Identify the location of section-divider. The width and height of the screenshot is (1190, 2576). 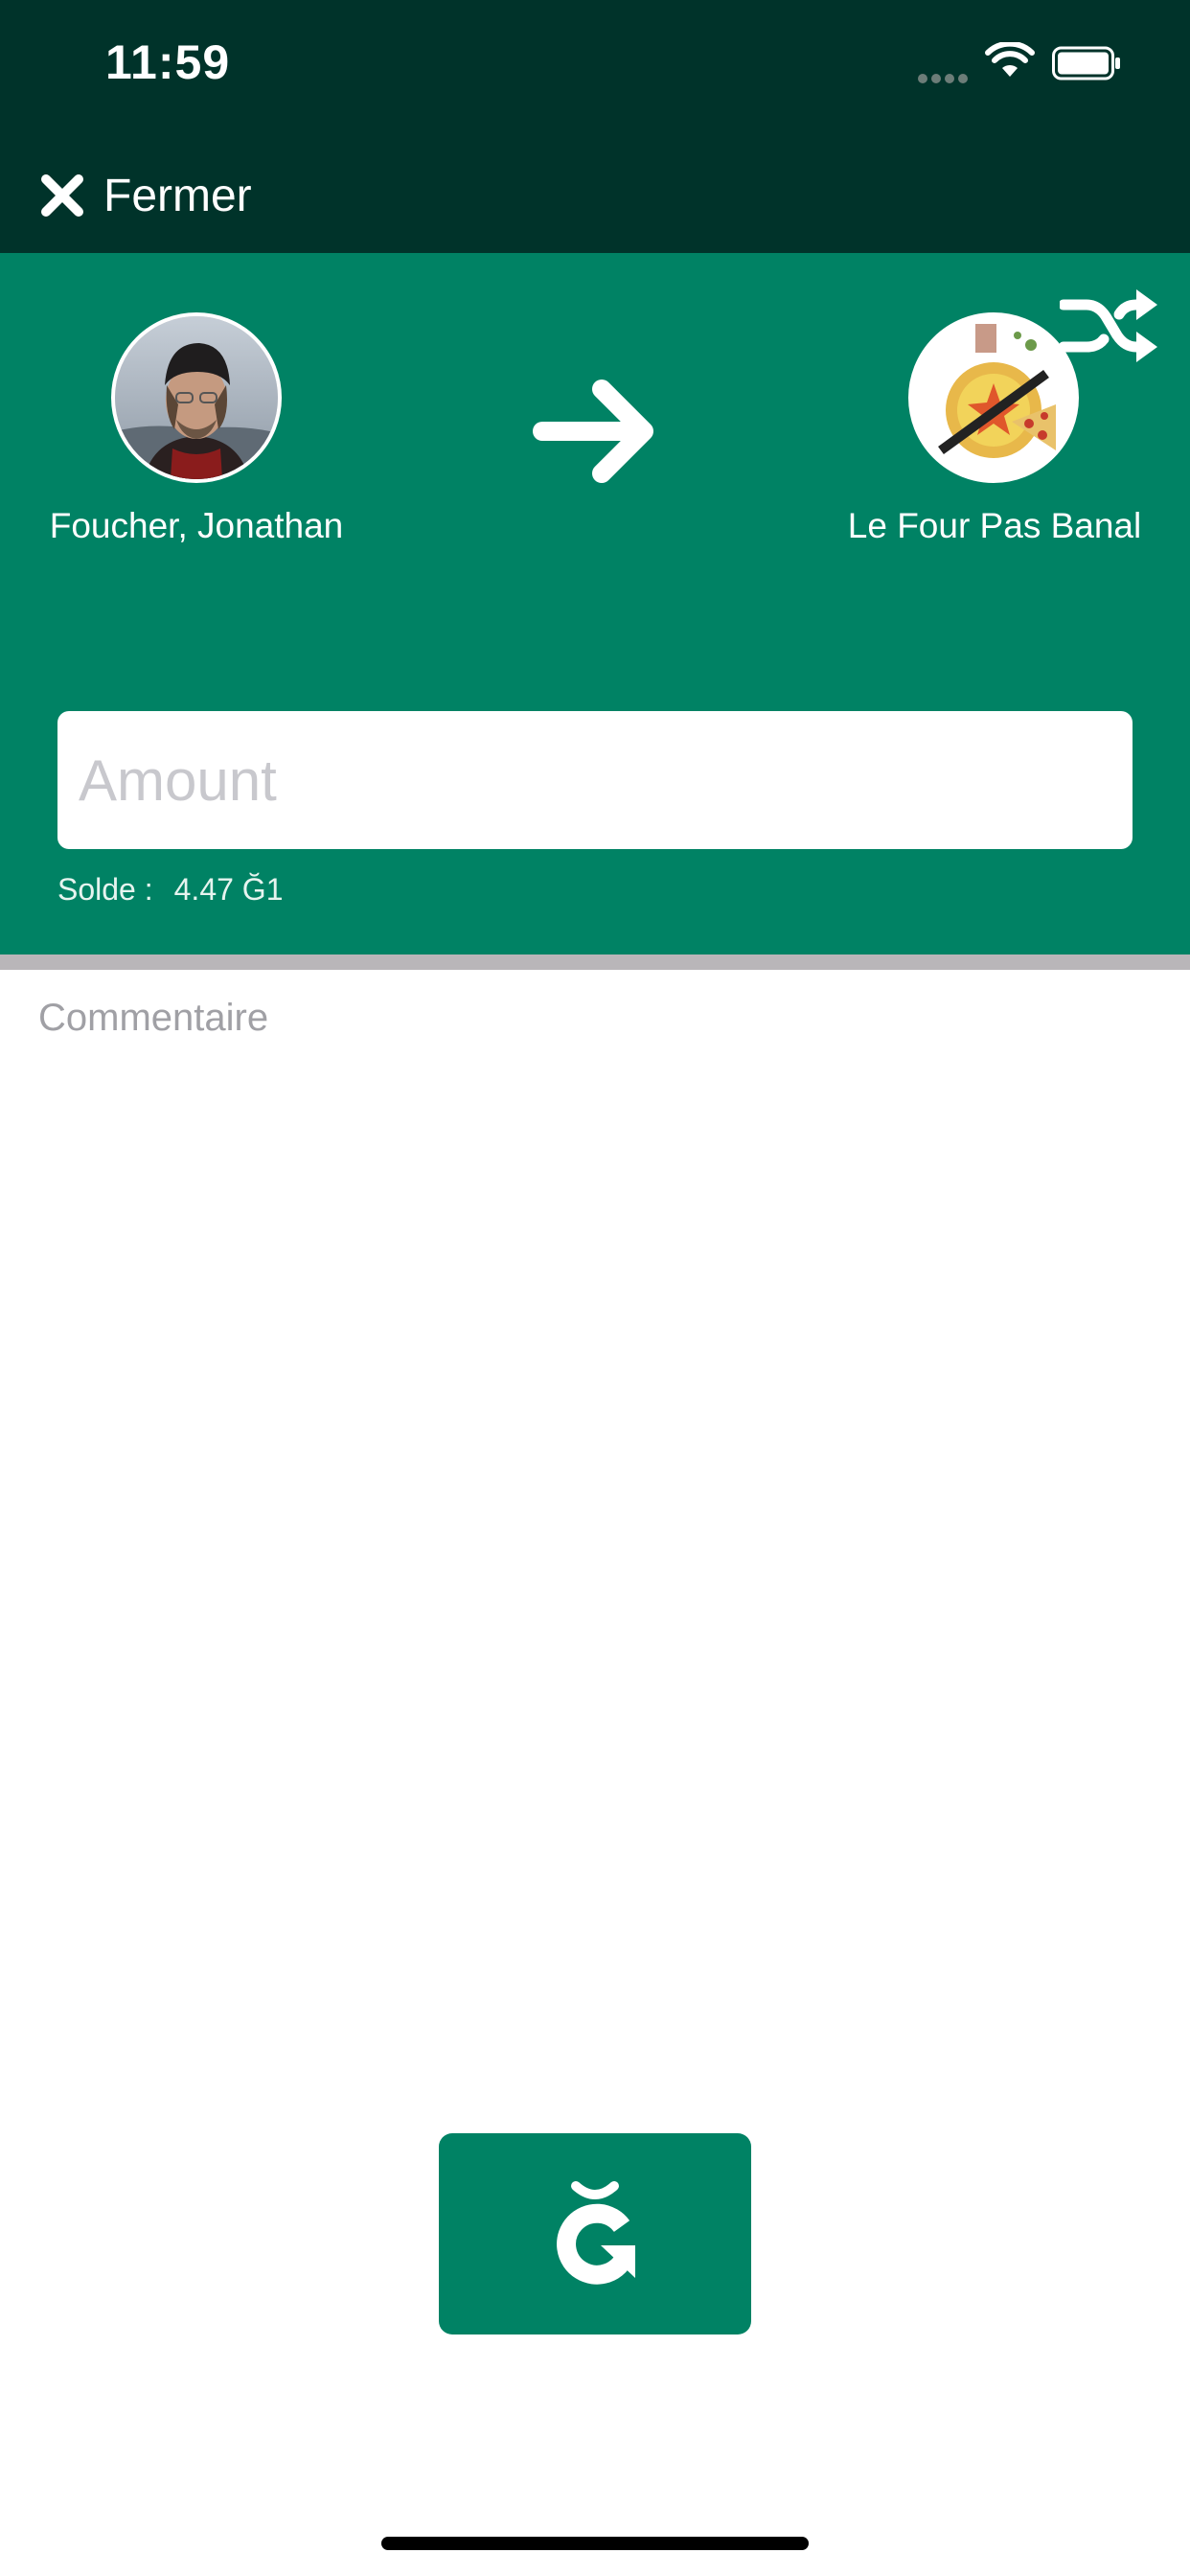
(595, 962).